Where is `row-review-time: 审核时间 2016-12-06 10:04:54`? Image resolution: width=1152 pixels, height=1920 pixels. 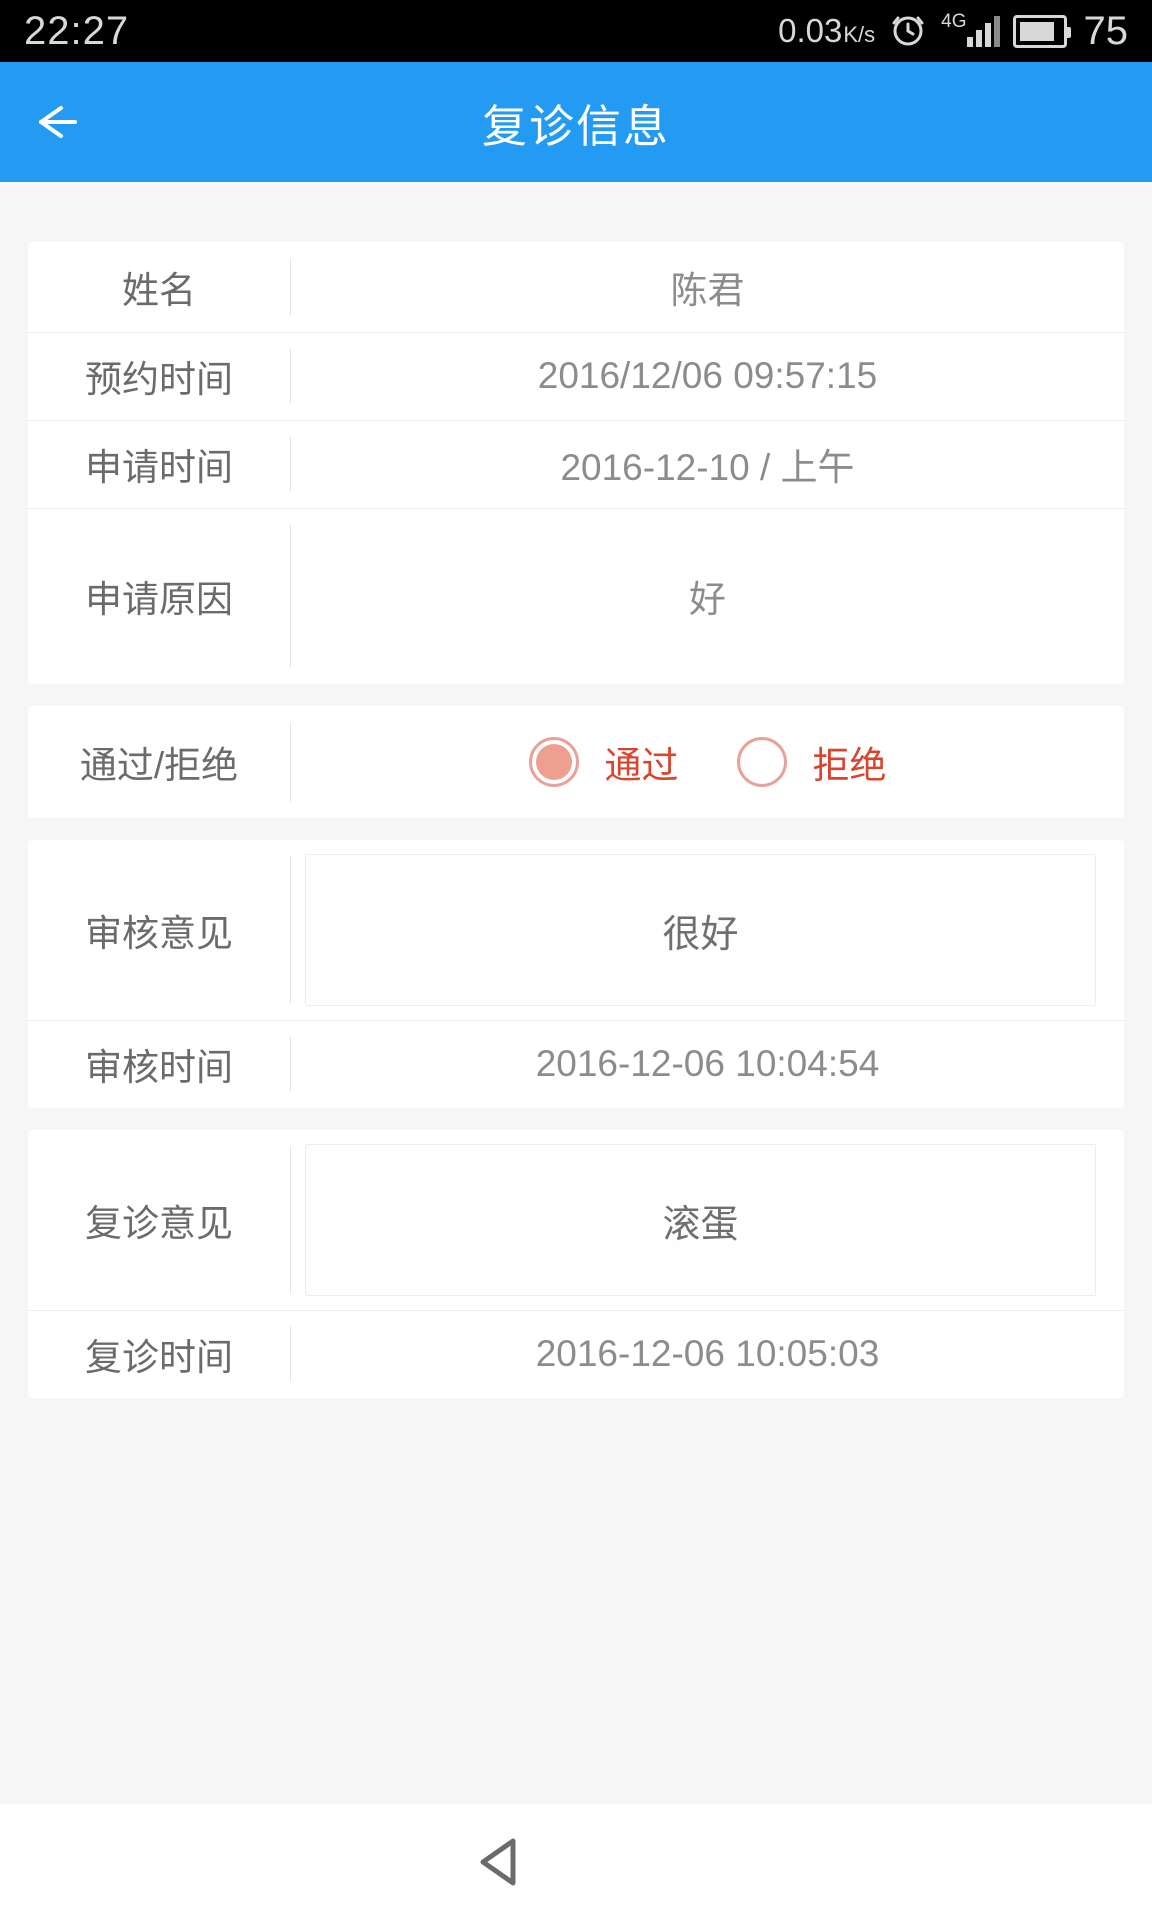 row-review-time: 审核时间 2016-12-06 10:04:54 is located at coordinates (576, 1064).